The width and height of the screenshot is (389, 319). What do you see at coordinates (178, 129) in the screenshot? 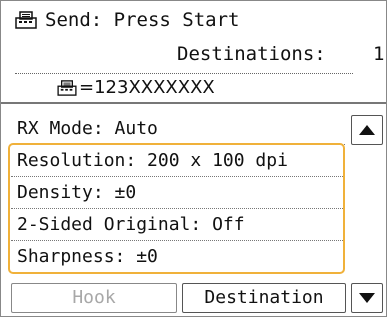
I see `list-item-rx-mode: RX Mode: Auto` at bounding box center [178, 129].